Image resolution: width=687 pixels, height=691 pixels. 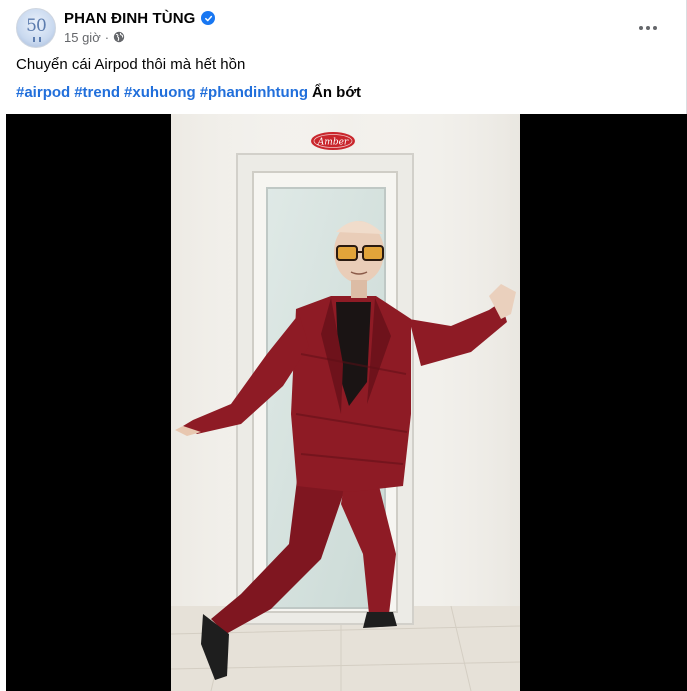 I want to click on avatar: 50, so click(x=36, y=28).